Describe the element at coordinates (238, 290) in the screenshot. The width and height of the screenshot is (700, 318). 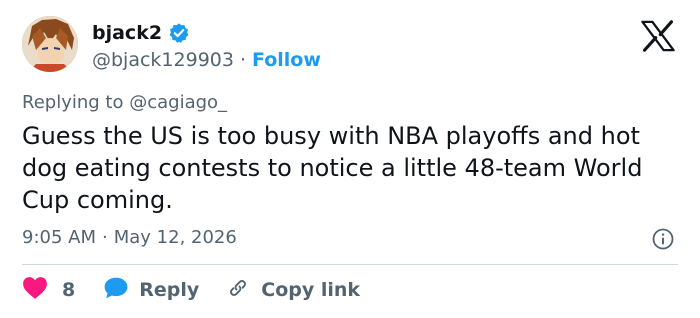
I see `link-icon` at that location.